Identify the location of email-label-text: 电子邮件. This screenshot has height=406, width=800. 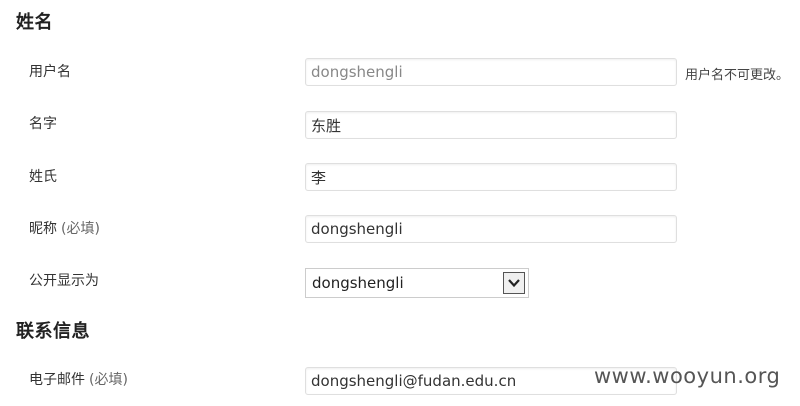
(57, 380).